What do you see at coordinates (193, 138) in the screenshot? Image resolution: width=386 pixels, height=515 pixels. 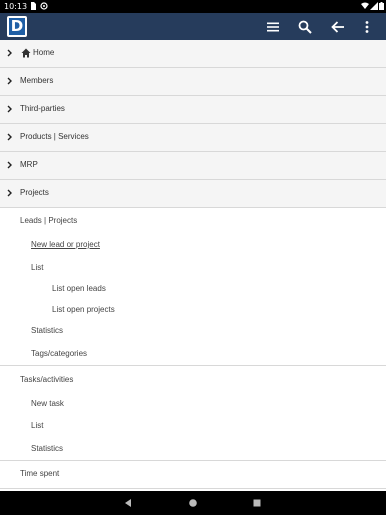 I see `menu-item-products-services: Products | Services` at bounding box center [193, 138].